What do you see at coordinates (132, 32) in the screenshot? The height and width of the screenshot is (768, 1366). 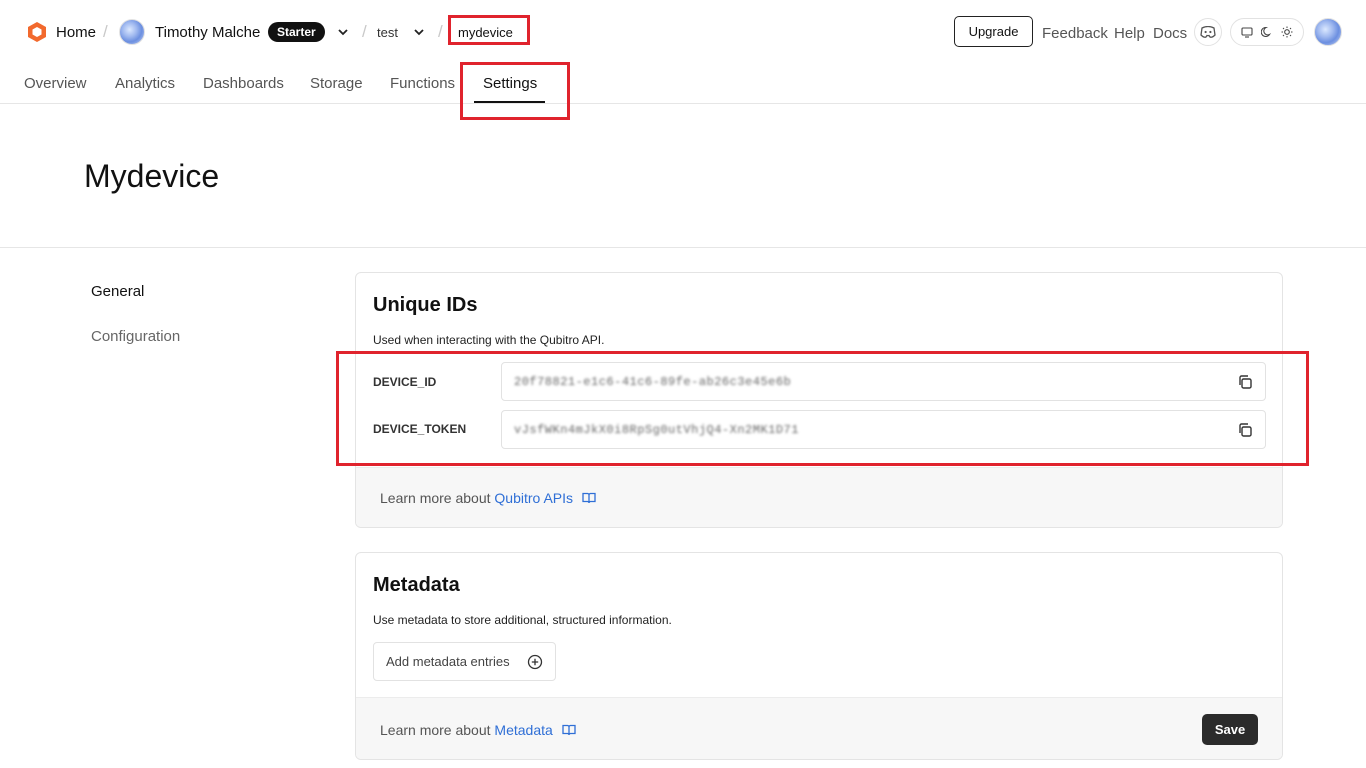 I see `user-avatar` at bounding box center [132, 32].